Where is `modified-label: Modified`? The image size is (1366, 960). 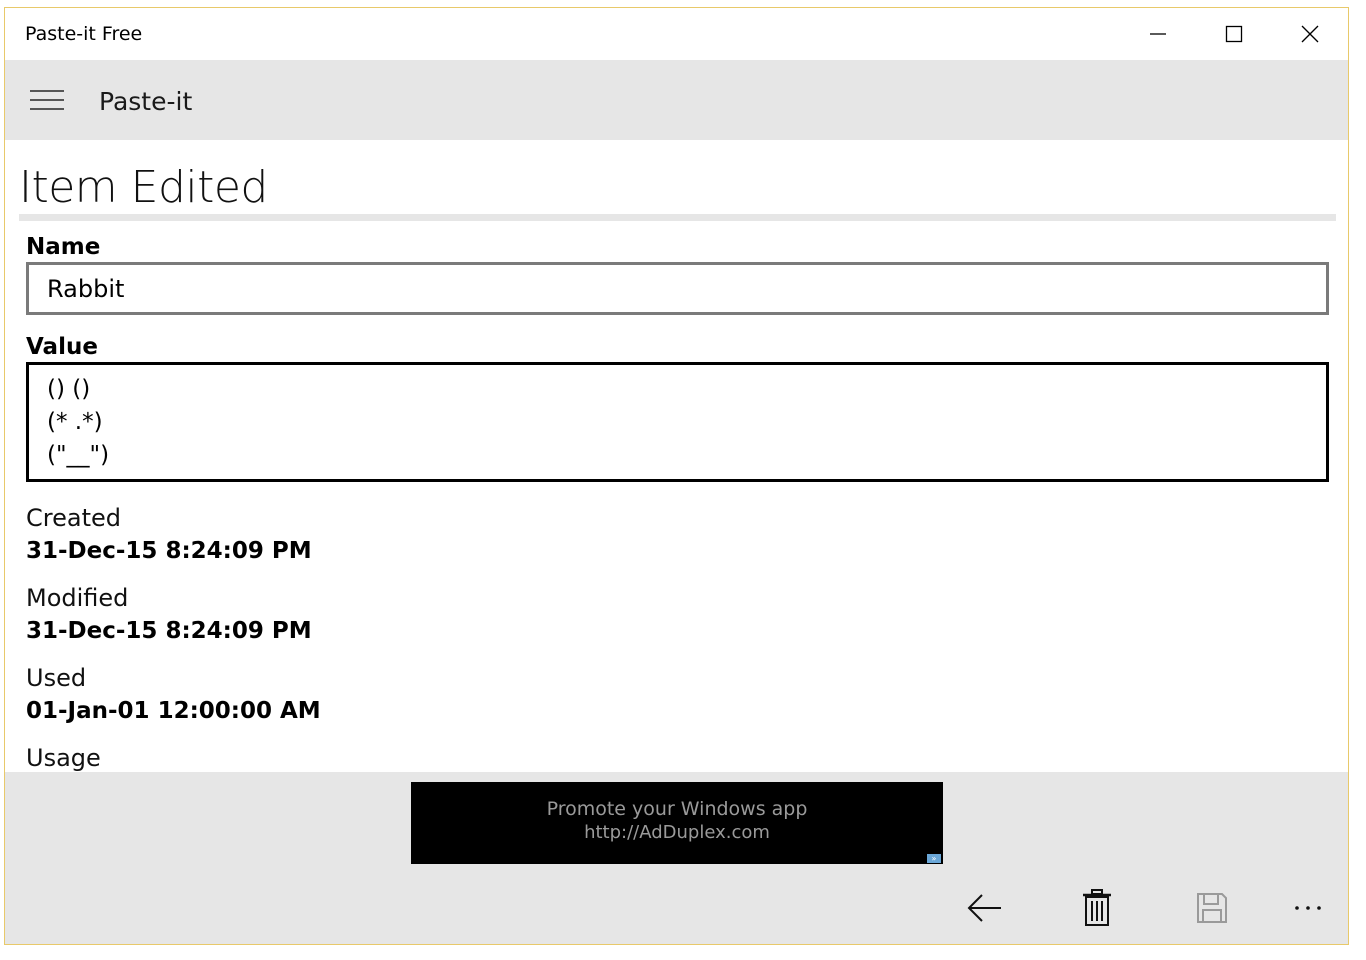
modified-label: Modified is located at coordinates (77, 598).